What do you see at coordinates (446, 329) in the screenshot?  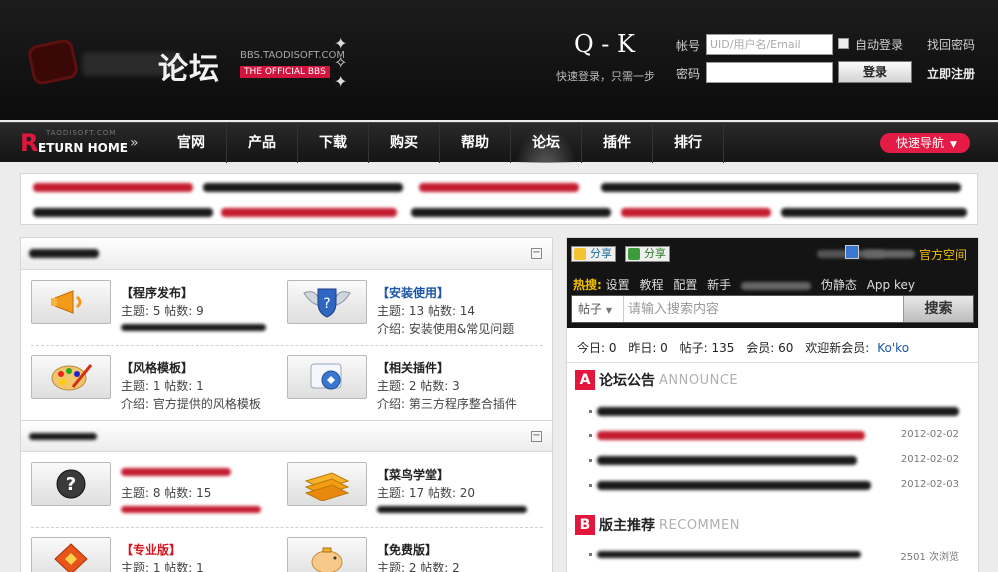 I see `forum-desc: 介绍: 安装使用&常见问题` at bounding box center [446, 329].